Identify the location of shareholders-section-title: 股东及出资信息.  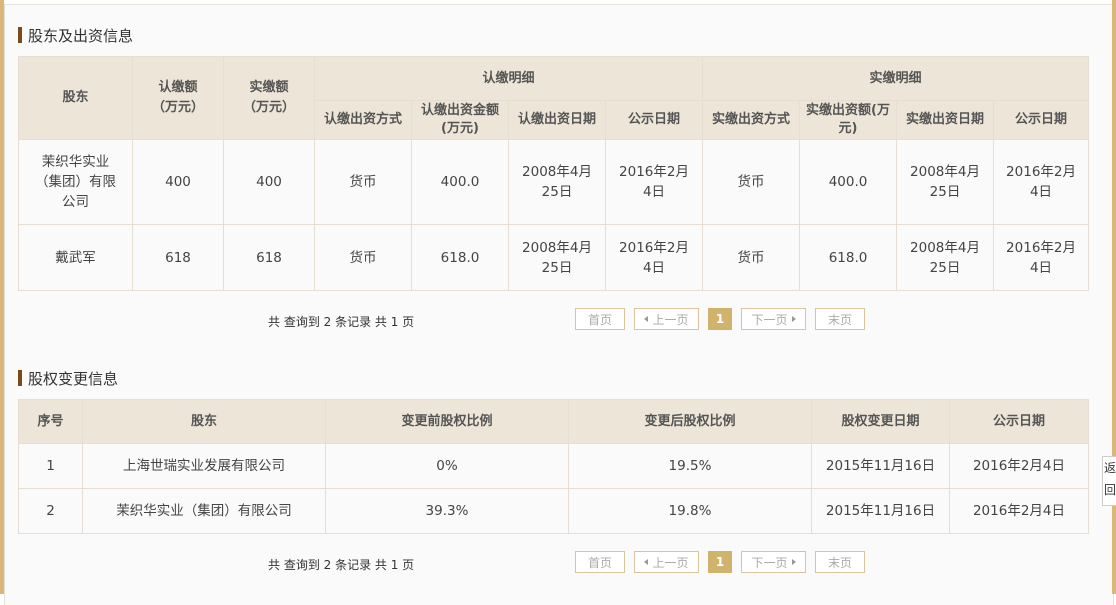
(75, 35).